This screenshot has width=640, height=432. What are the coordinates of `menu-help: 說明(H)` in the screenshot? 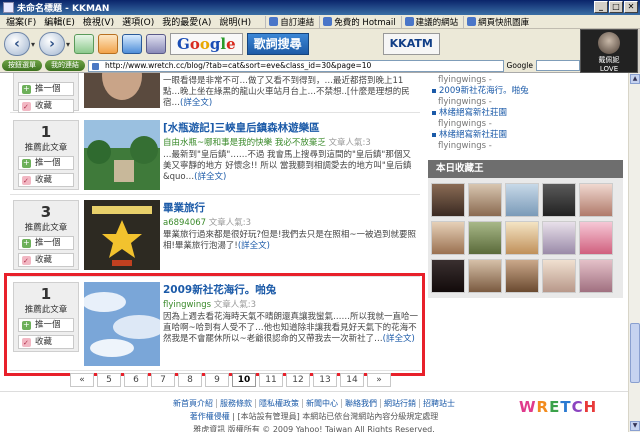 It's located at (235, 21).